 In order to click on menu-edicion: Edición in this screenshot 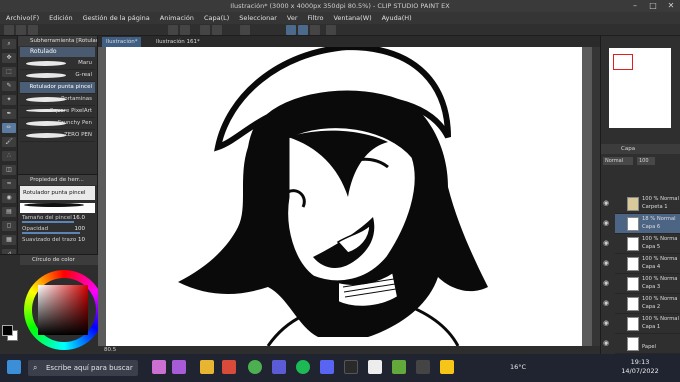, I will do `click(61, 18)`.